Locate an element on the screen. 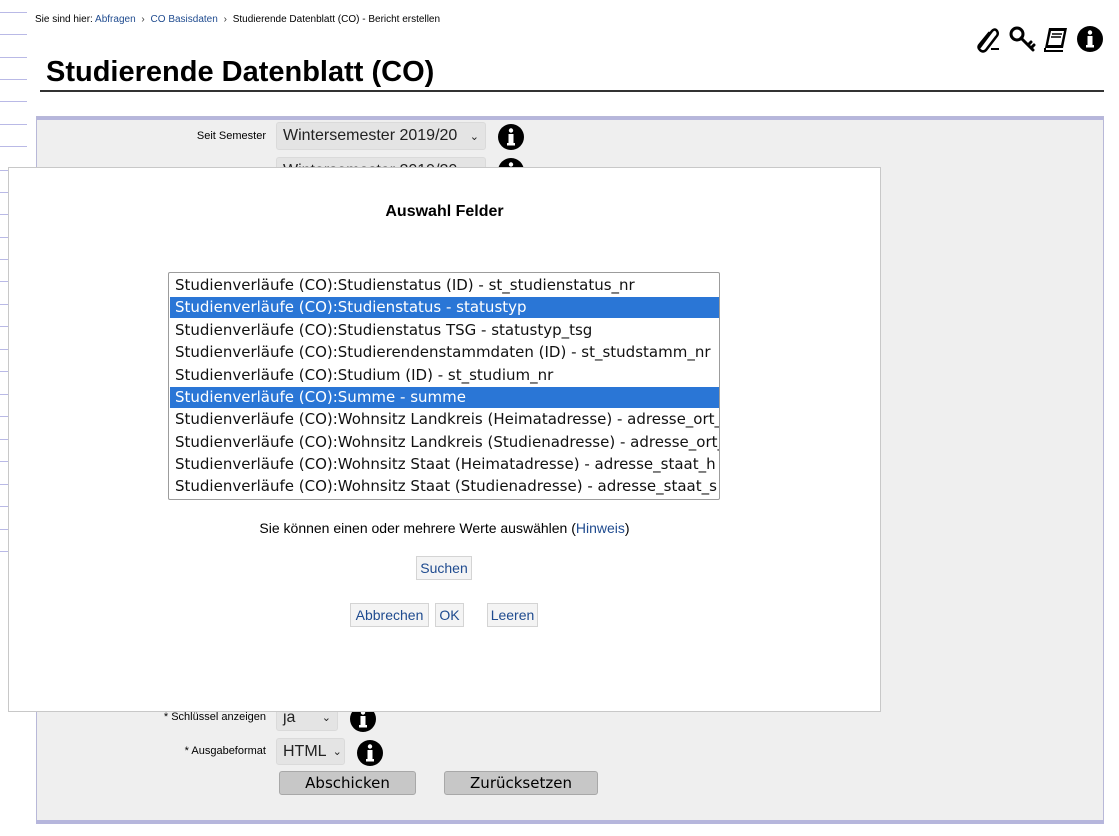 Image resolution: width=1119 pixels, height=836 pixels. breadcrumb-prefix: Sie sind hier: is located at coordinates (64, 19).